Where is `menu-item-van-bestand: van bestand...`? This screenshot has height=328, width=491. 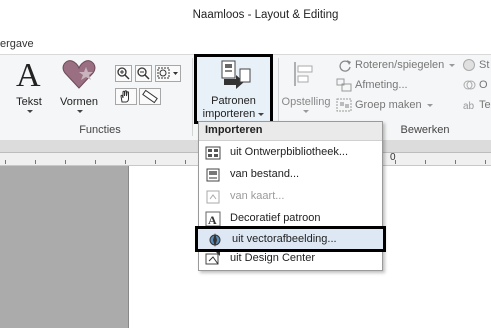
menu-item-van-bestand: van bestand... is located at coordinates (290, 175).